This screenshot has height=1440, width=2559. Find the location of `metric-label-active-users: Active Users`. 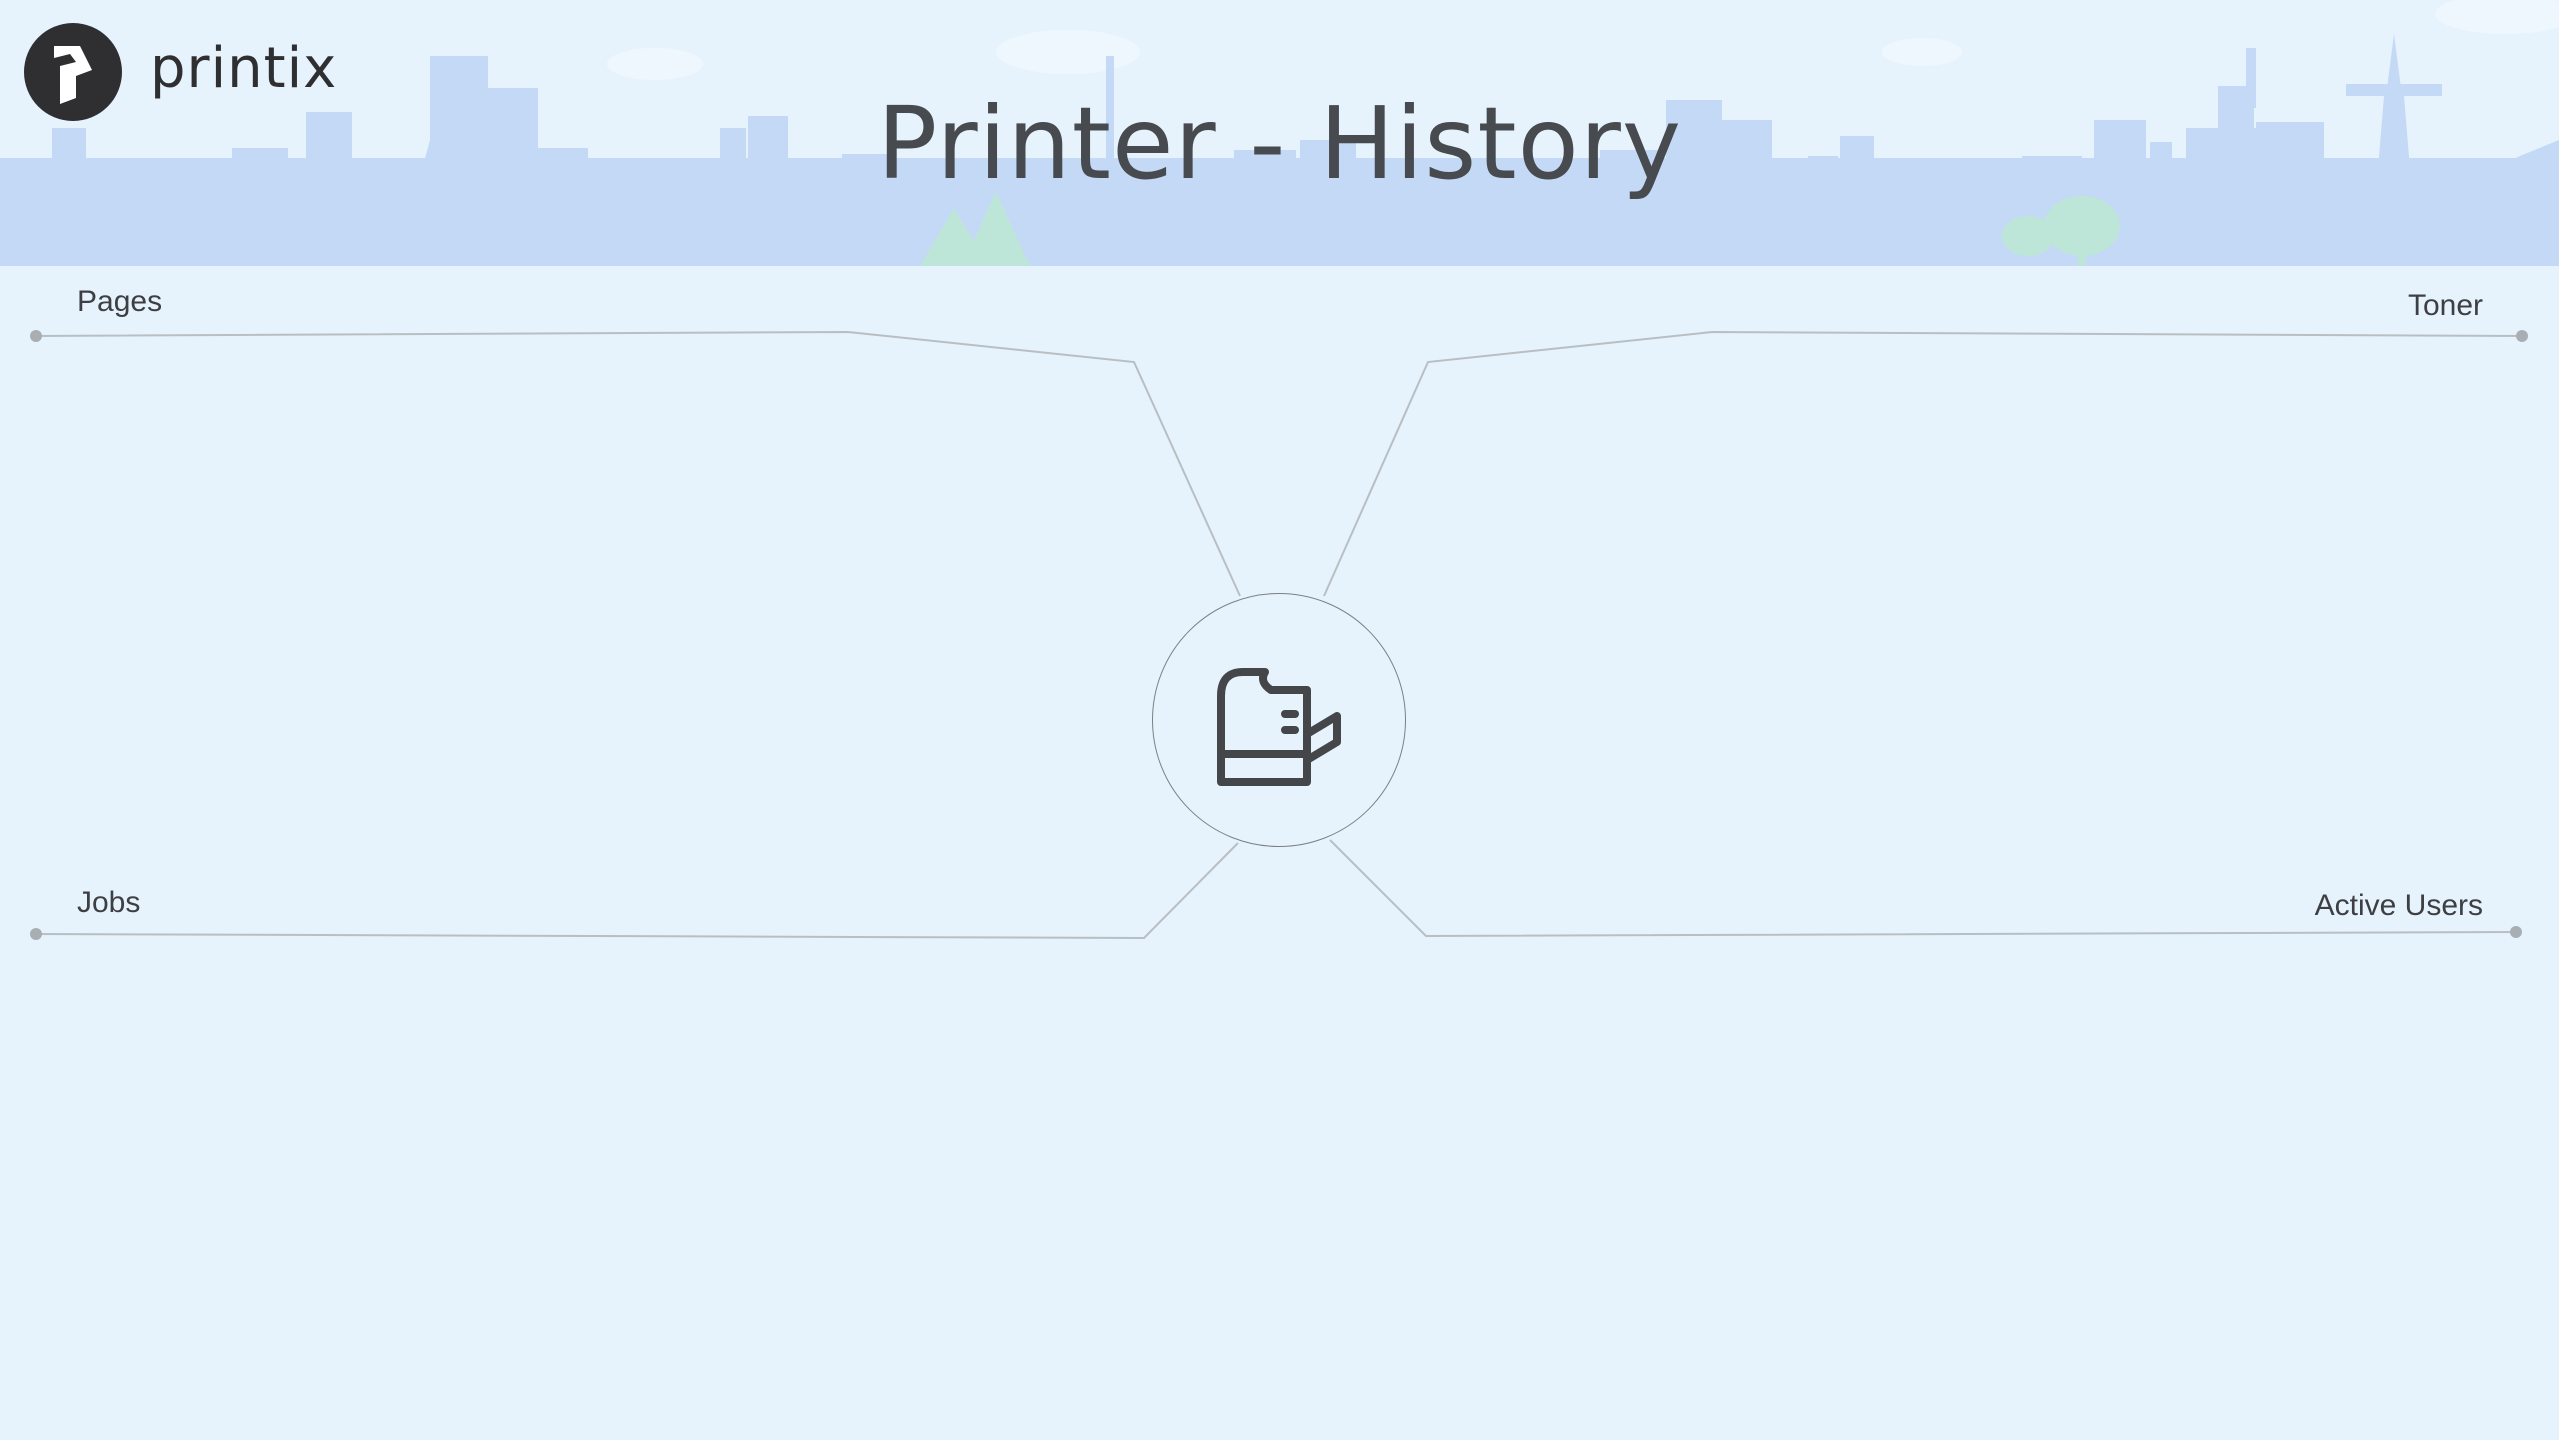

metric-label-active-users: Active Users is located at coordinates (2399, 906).